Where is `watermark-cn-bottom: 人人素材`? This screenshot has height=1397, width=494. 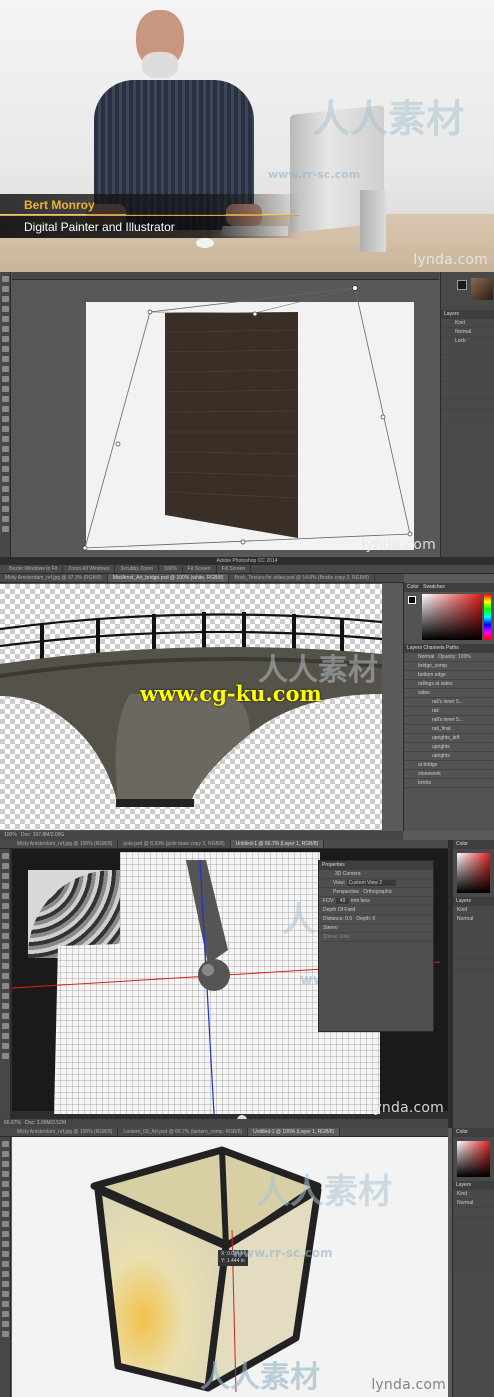 watermark-cn-bottom: 人人素材 is located at coordinates (260, 1377).